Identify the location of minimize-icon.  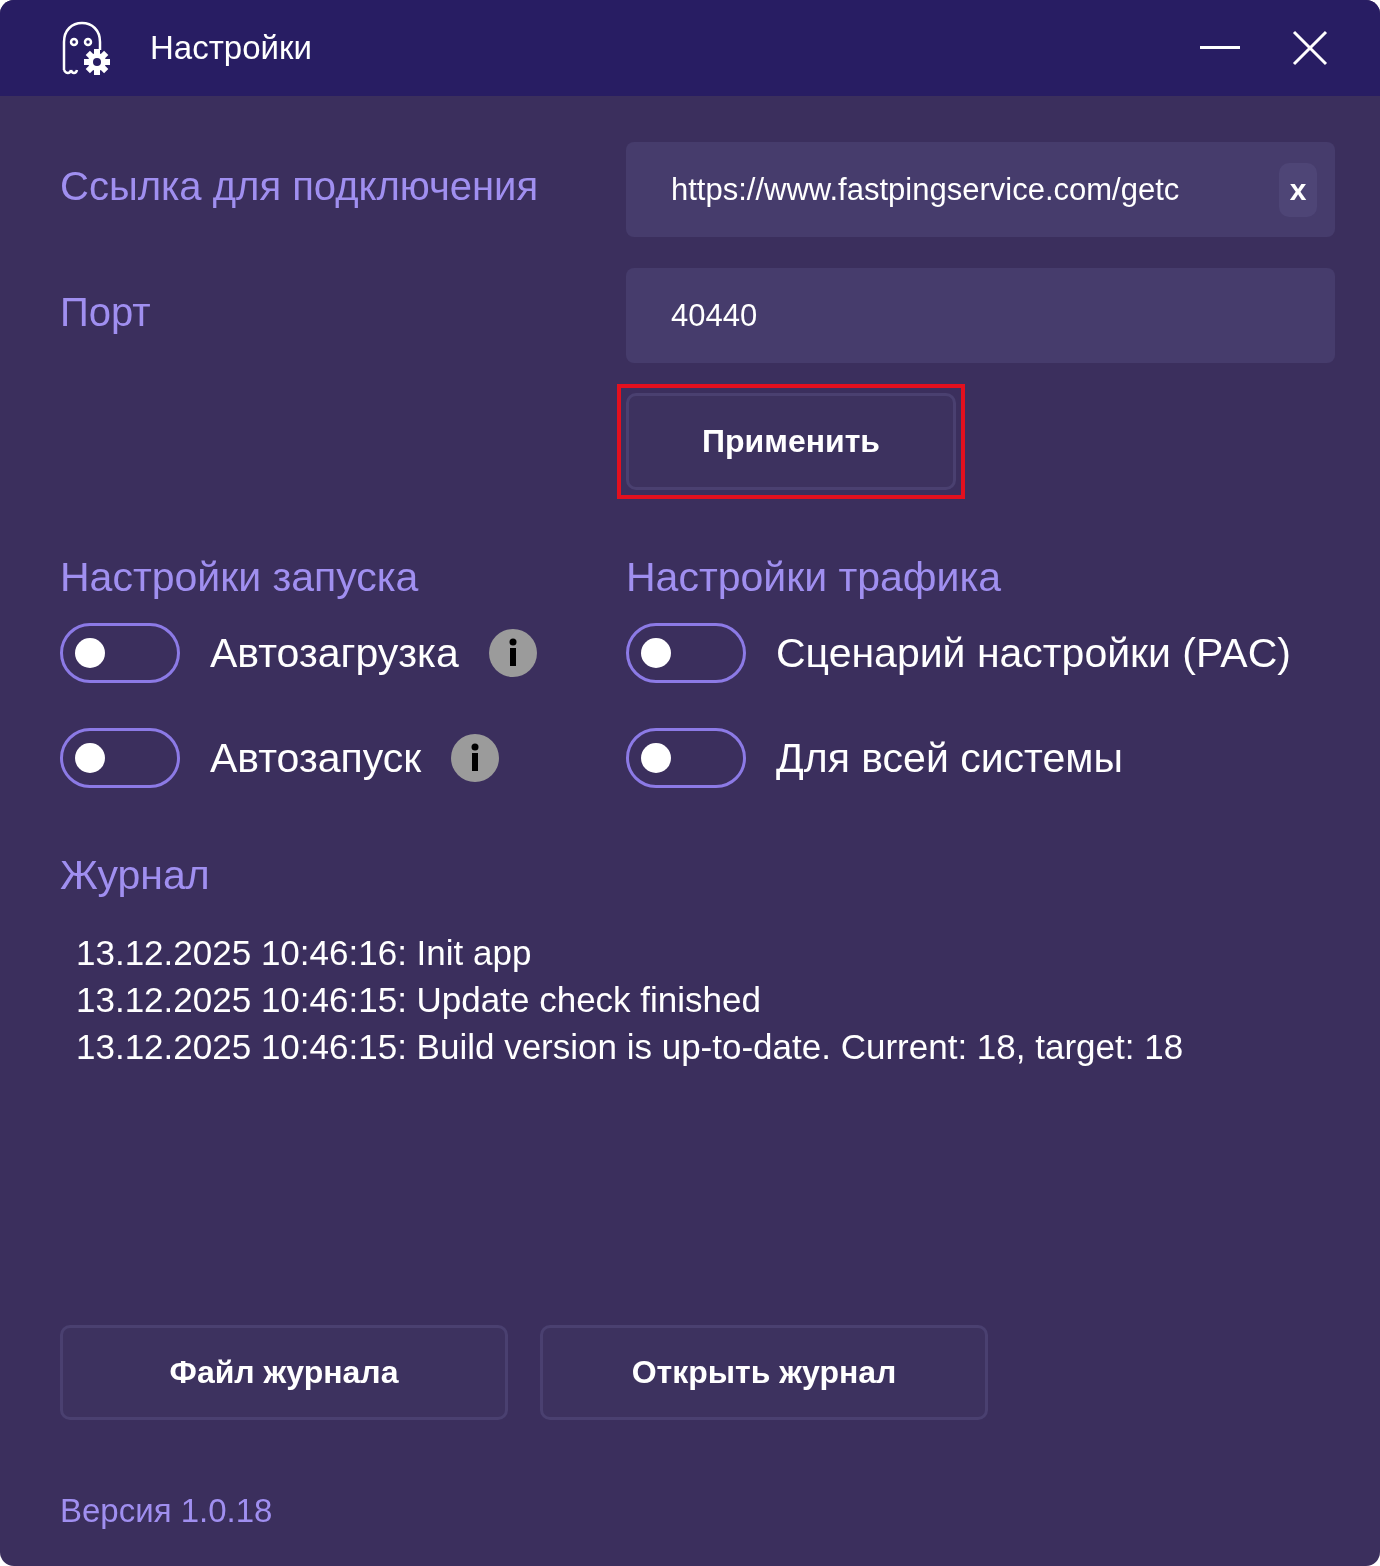
(1220, 48).